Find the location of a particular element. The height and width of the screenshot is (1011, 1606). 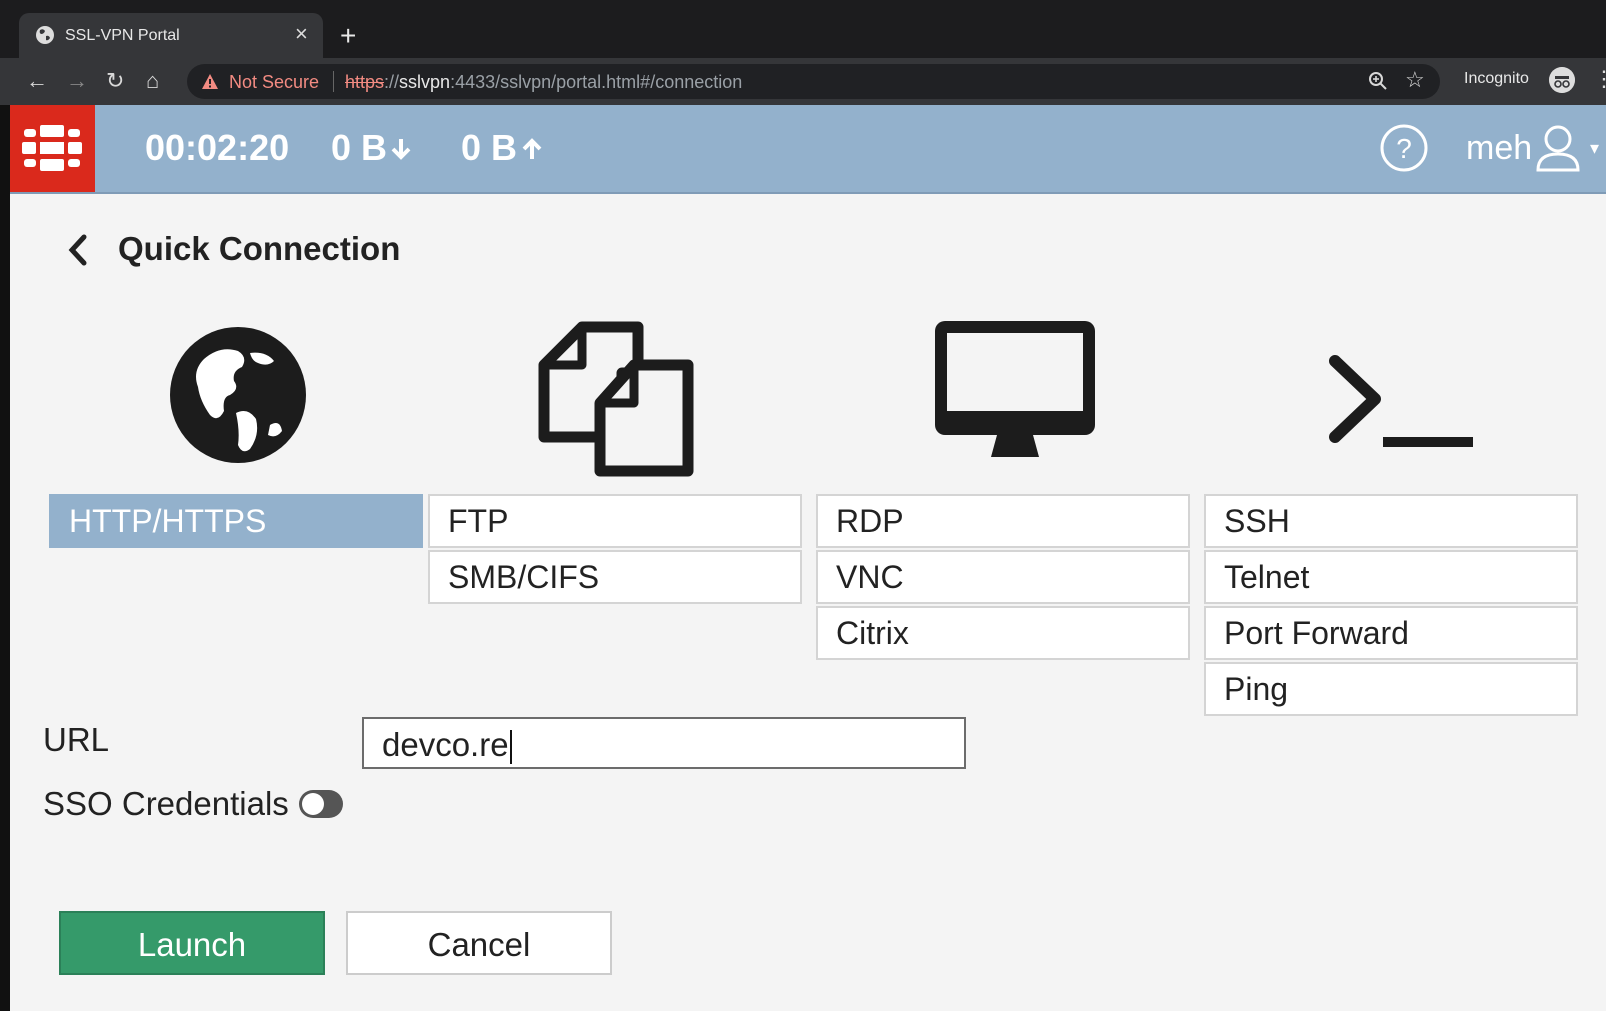

protocol-option-ssh: SSH is located at coordinates (1391, 521).